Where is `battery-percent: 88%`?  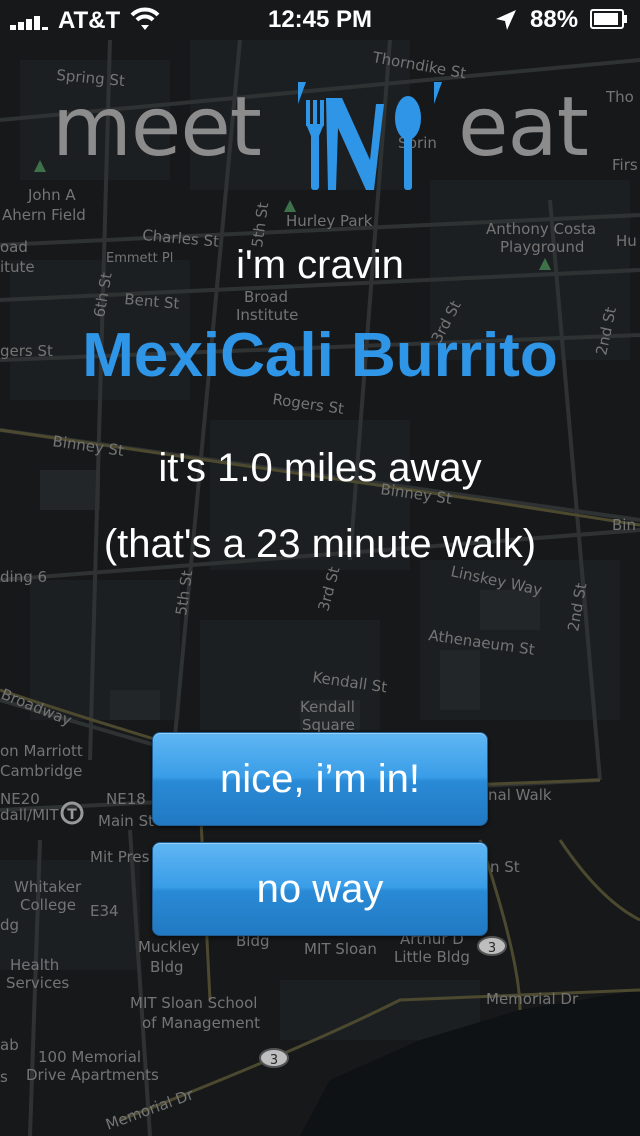 battery-percent: 88% is located at coordinates (554, 19).